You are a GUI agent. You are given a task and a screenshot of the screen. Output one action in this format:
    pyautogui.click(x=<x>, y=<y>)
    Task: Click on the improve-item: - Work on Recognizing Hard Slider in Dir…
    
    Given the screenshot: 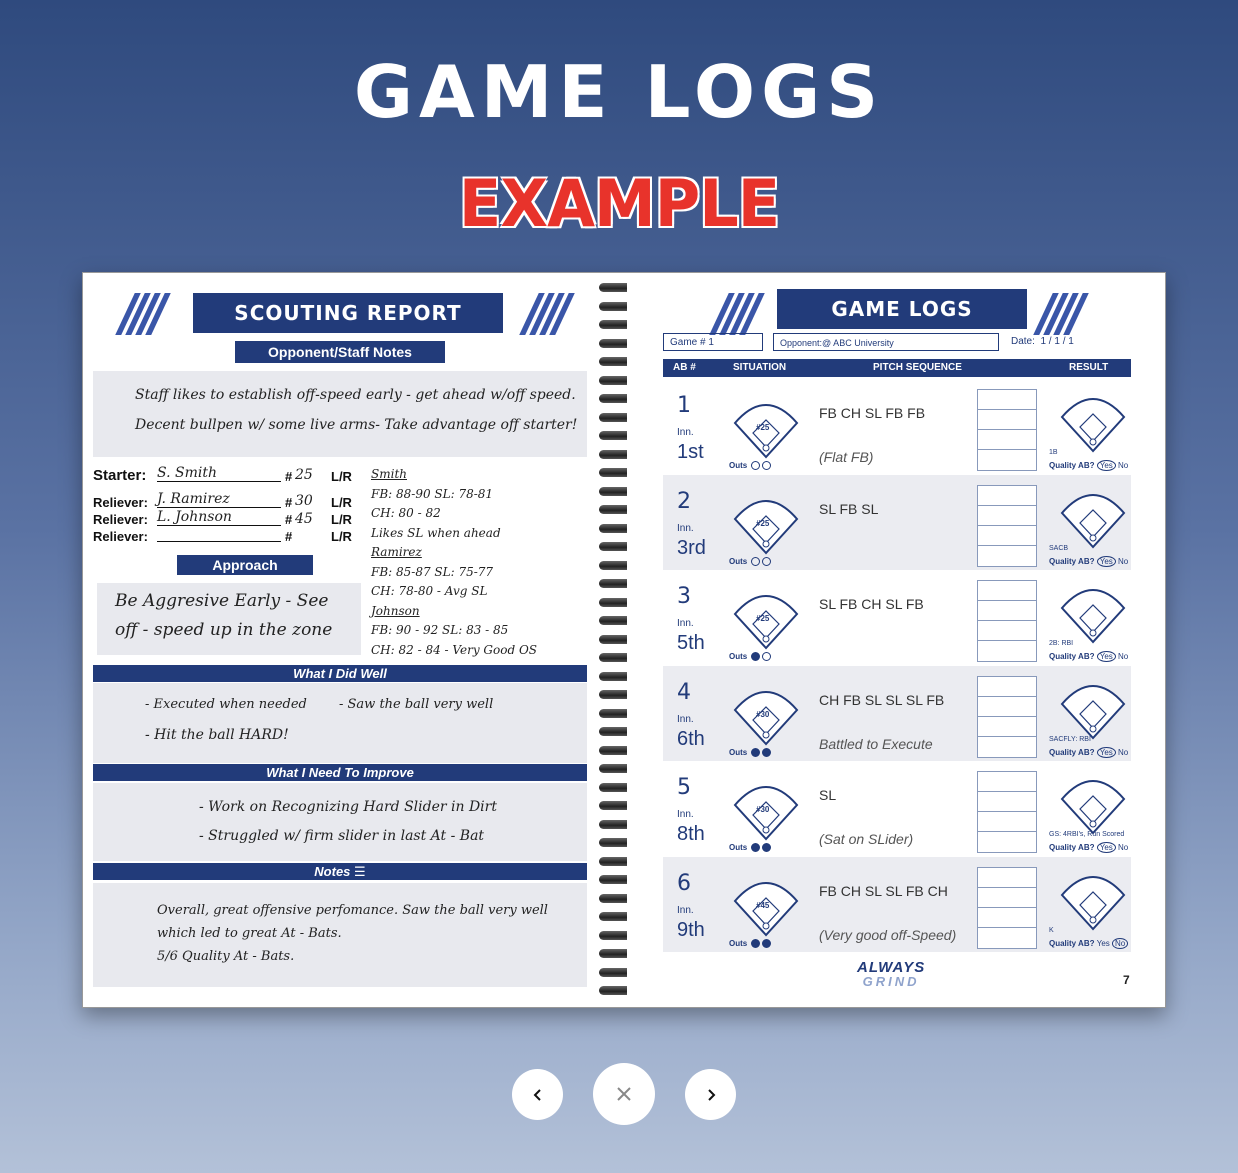 What is the action you would take?
    pyautogui.click(x=348, y=807)
    